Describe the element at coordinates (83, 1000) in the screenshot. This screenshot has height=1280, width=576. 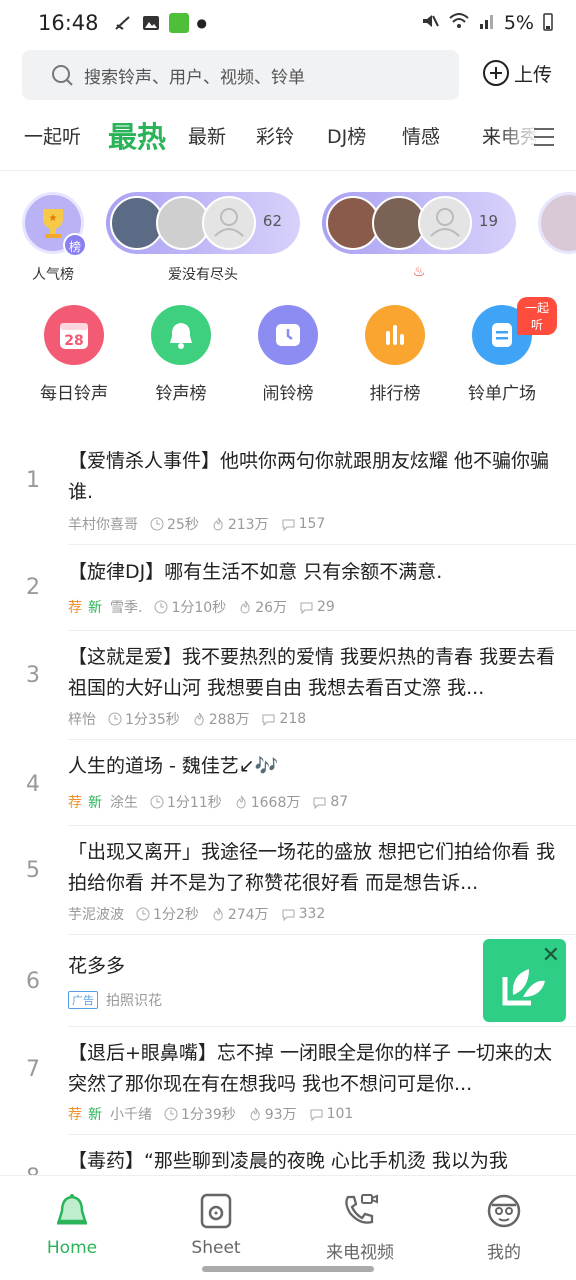
I see `ad-badge: 广告` at that location.